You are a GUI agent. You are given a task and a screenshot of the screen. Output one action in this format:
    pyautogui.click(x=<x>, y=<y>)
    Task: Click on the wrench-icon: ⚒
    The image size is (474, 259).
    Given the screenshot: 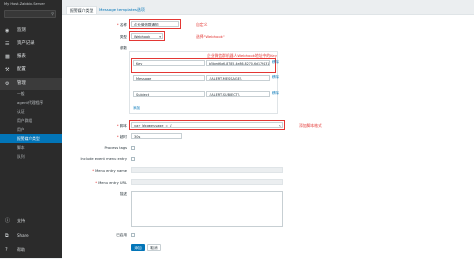 What is the action you would take?
    pyautogui.click(x=7, y=70)
    